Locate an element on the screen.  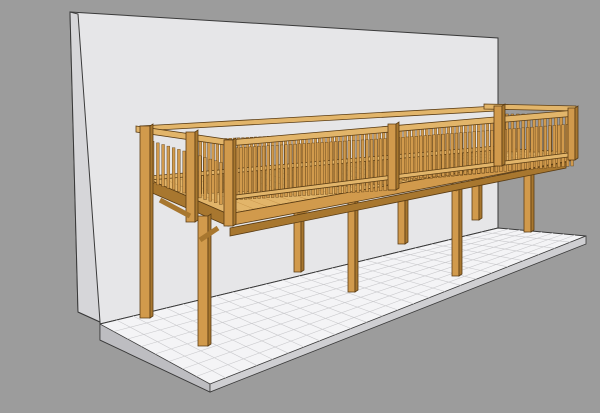
rail-post-front-right-side is located at coordinates (503, 135).